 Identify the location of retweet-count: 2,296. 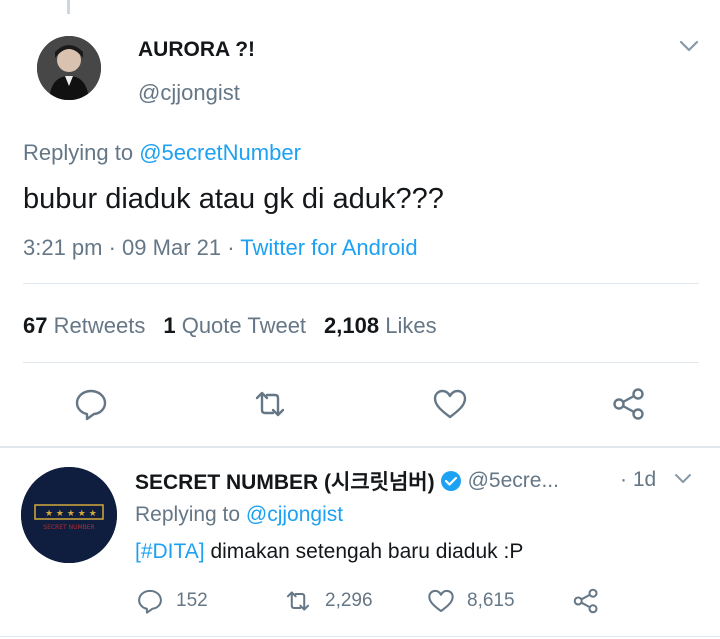
(349, 600).